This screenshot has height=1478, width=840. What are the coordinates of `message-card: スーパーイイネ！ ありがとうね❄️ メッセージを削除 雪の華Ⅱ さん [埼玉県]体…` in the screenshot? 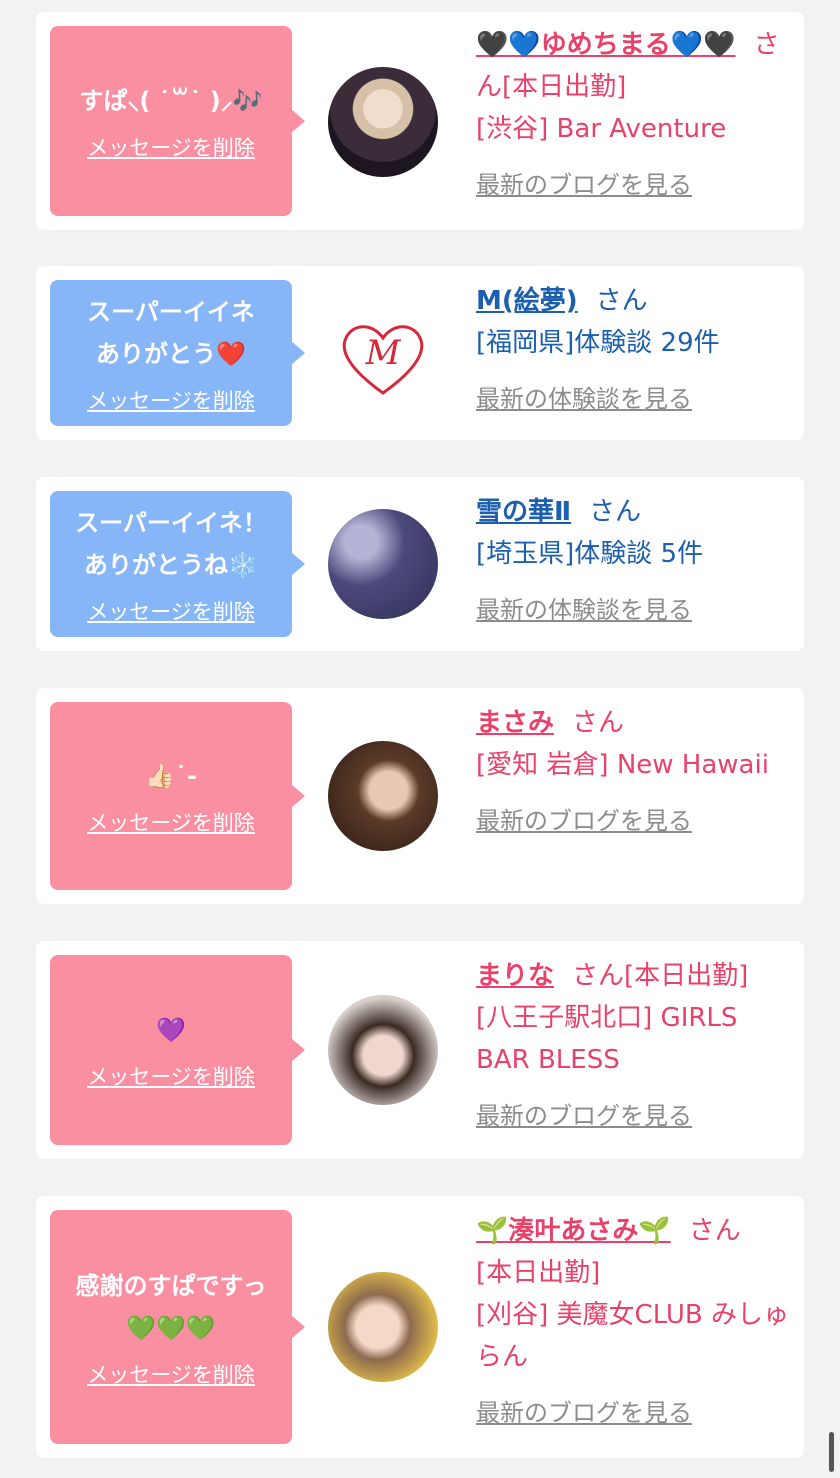 It's located at (420, 564).